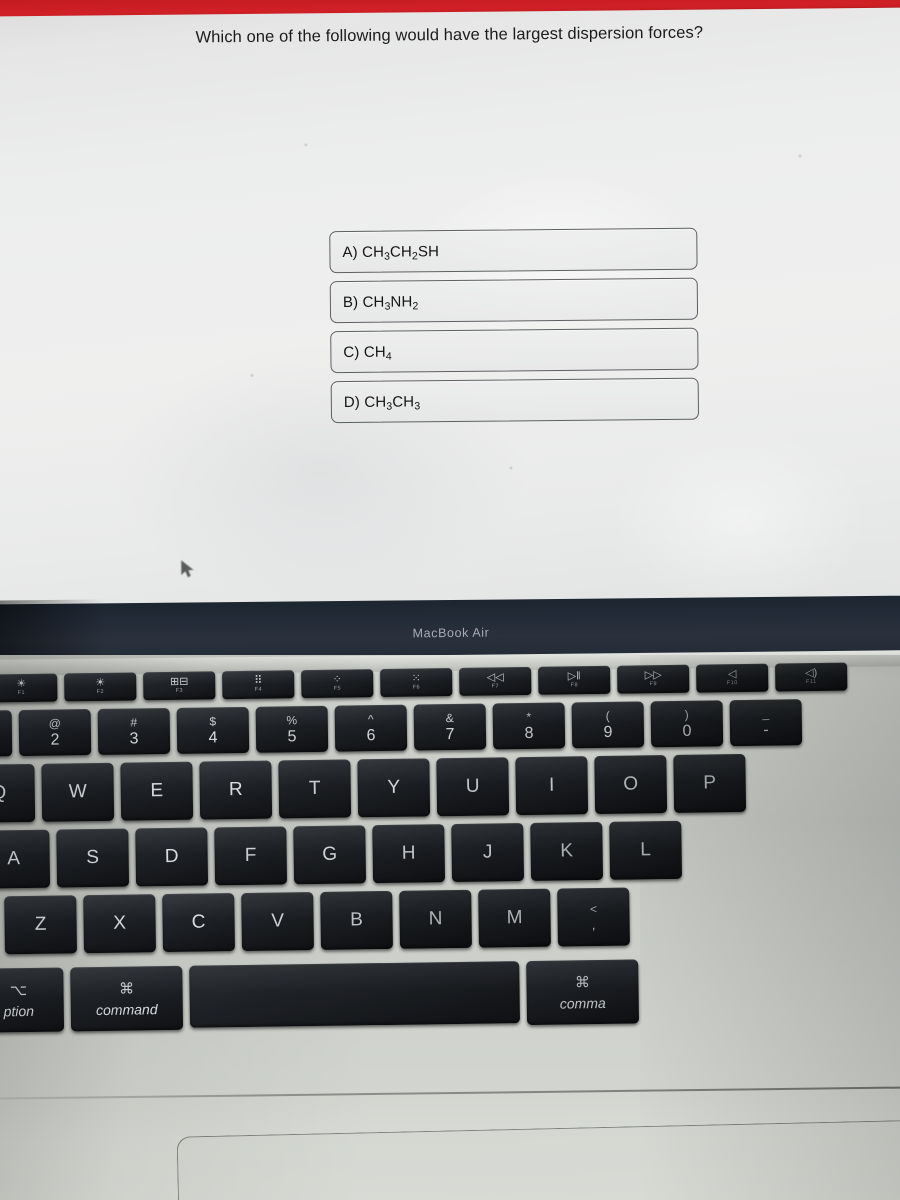  Describe the element at coordinates (488, 853) in the screenshot. I see `key-j: J` at that location.